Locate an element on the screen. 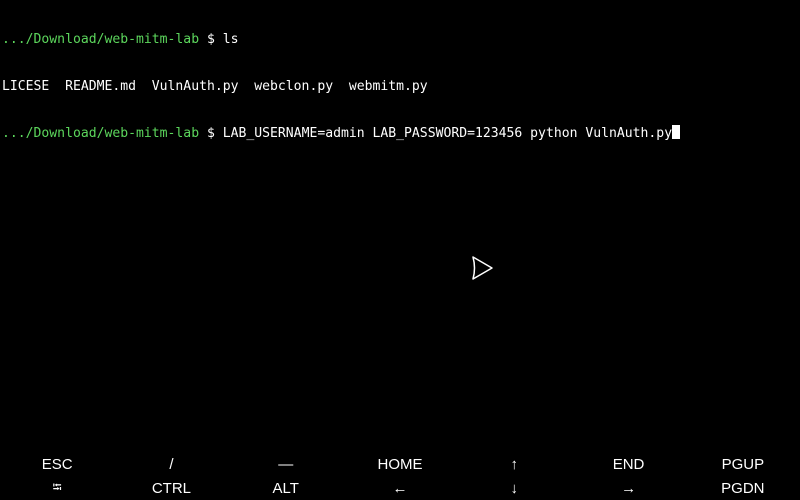 Image resolution: width=800 pixels, height=500 pixels. pgup-key: PGUP is located at coordinates (743, 464).